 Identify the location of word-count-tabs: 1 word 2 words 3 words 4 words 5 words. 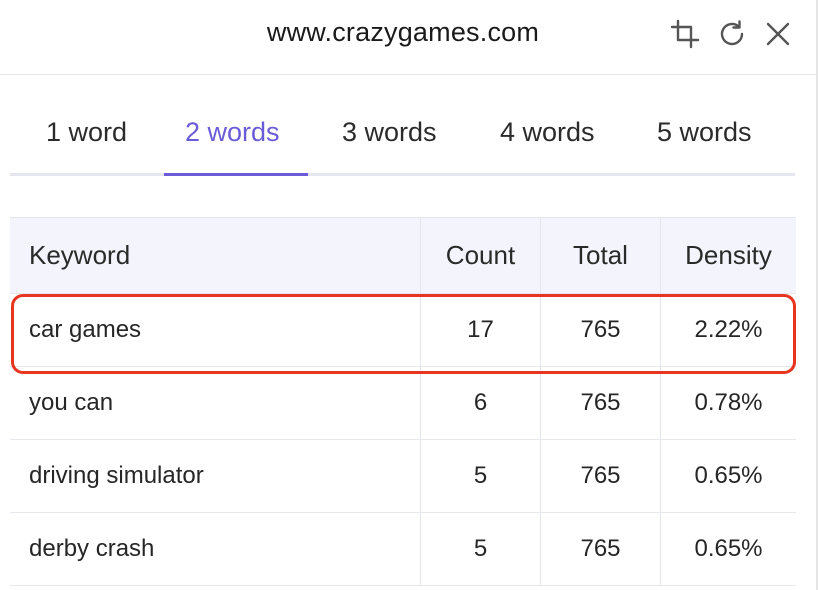
(402, 139).